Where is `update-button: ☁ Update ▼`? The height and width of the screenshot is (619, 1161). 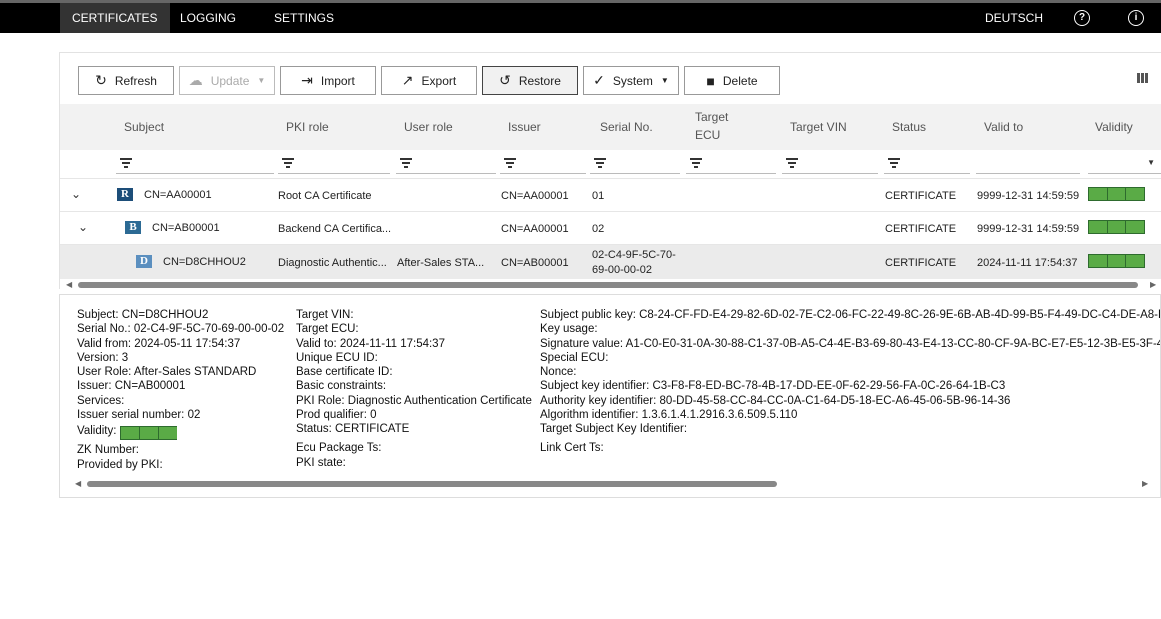
update-button: ☁ Update ▼ is located at coordinates (227, 80).